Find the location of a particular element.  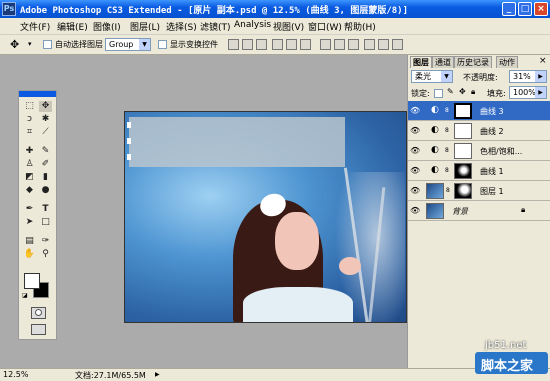

fill-field: 100% ▶ is located at coordinates (528, 92).